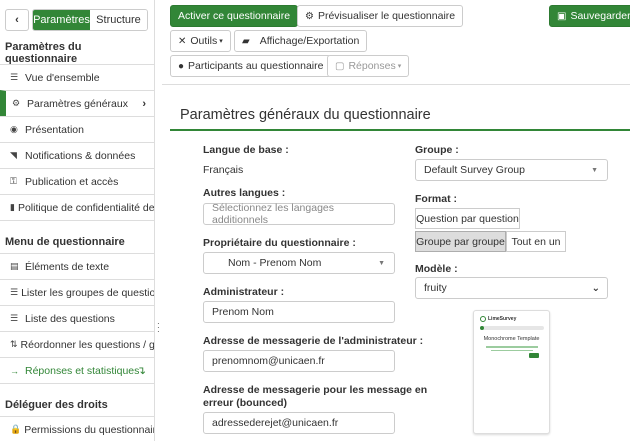 This screenshot has height=441, width=630. Describe the element at coordinates (182, 41) in the screenshot. I see `wrench-icon: ✕` at that location.